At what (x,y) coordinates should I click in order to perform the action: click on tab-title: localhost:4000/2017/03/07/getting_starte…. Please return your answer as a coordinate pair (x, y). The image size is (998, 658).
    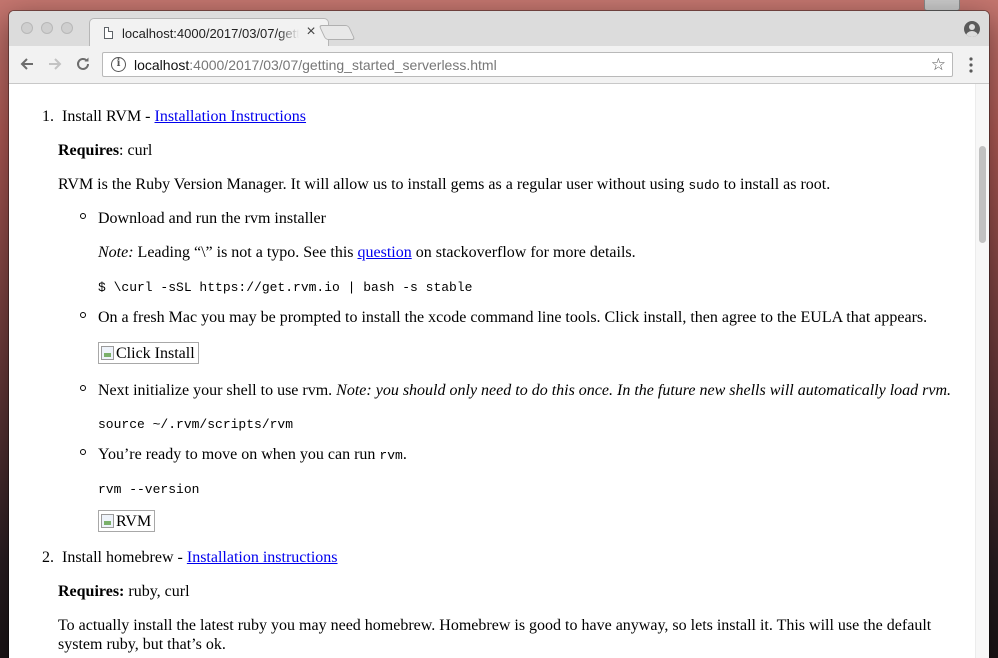
    Looking at the image, I should click on (210, 33).